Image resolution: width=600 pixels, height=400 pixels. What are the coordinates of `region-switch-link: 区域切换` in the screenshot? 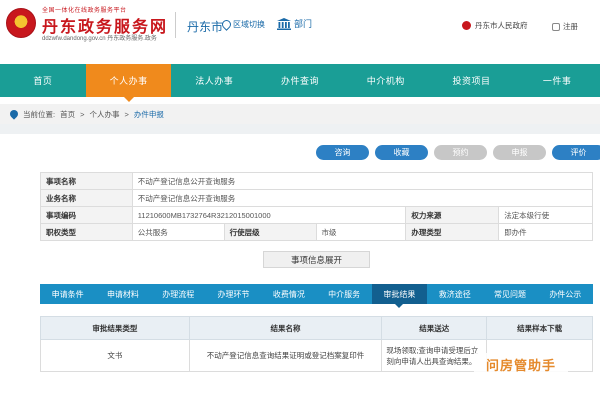 It's located at (242, 24).